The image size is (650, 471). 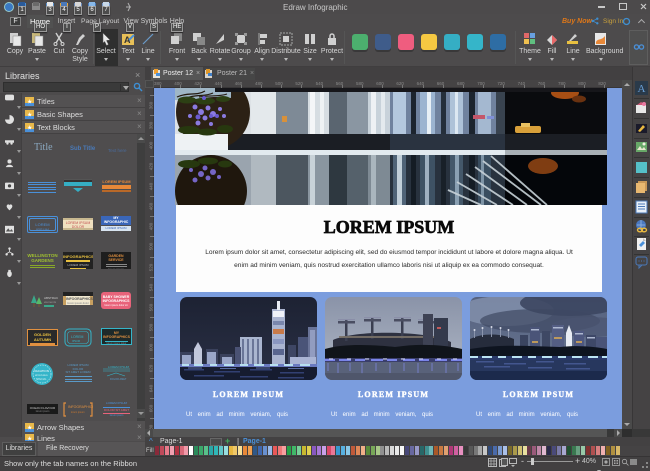 What do you see at coordinates (118, 379) in the screenshot?
I see `svg-text: DOLOR AMET` at bounding box center [118, 379].